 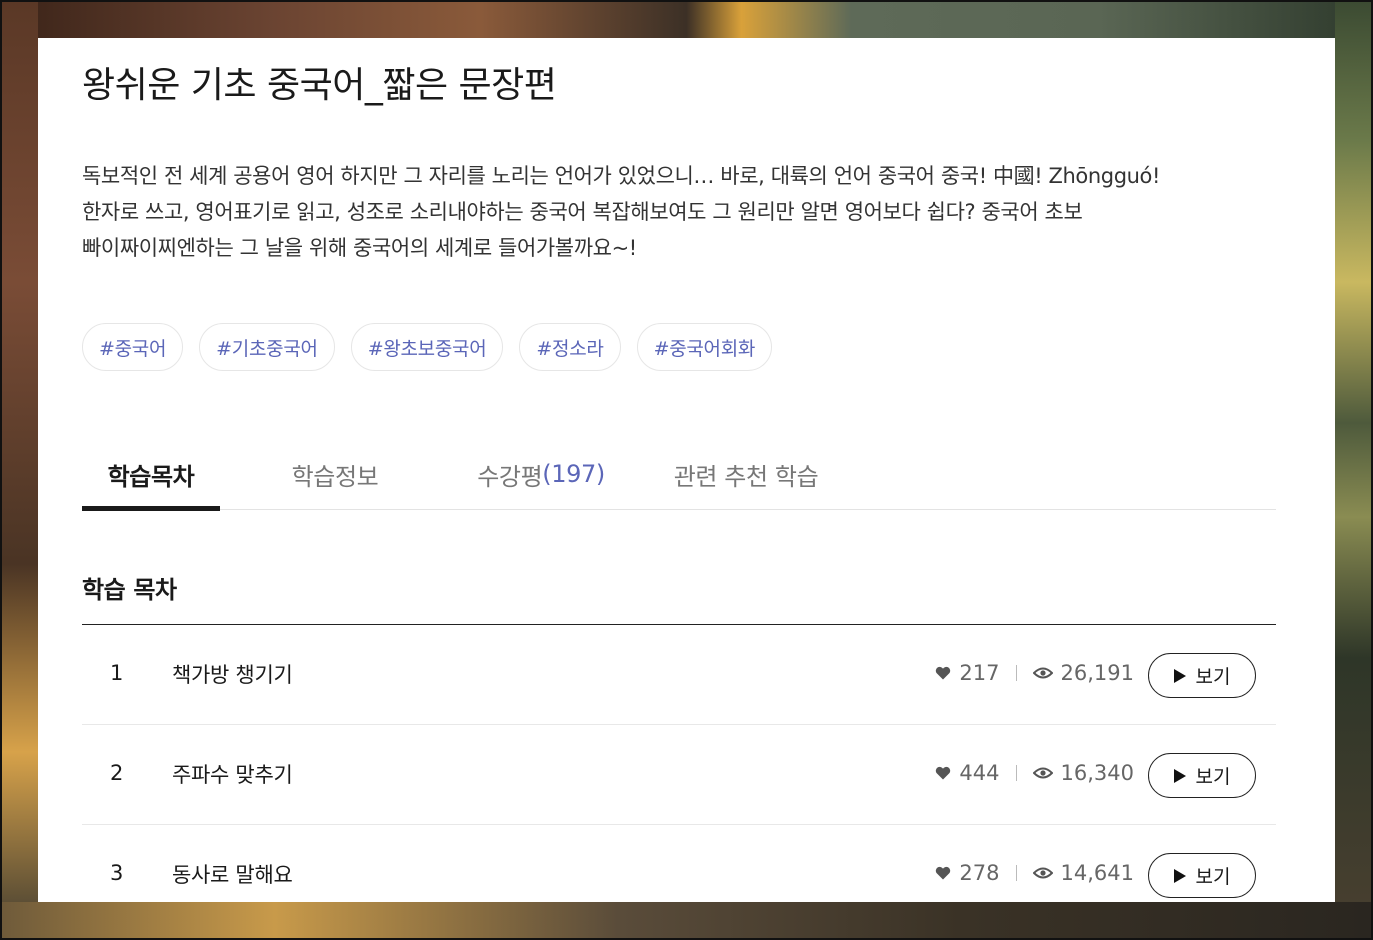 I want to click on background-left, so click(x=19, y=470).